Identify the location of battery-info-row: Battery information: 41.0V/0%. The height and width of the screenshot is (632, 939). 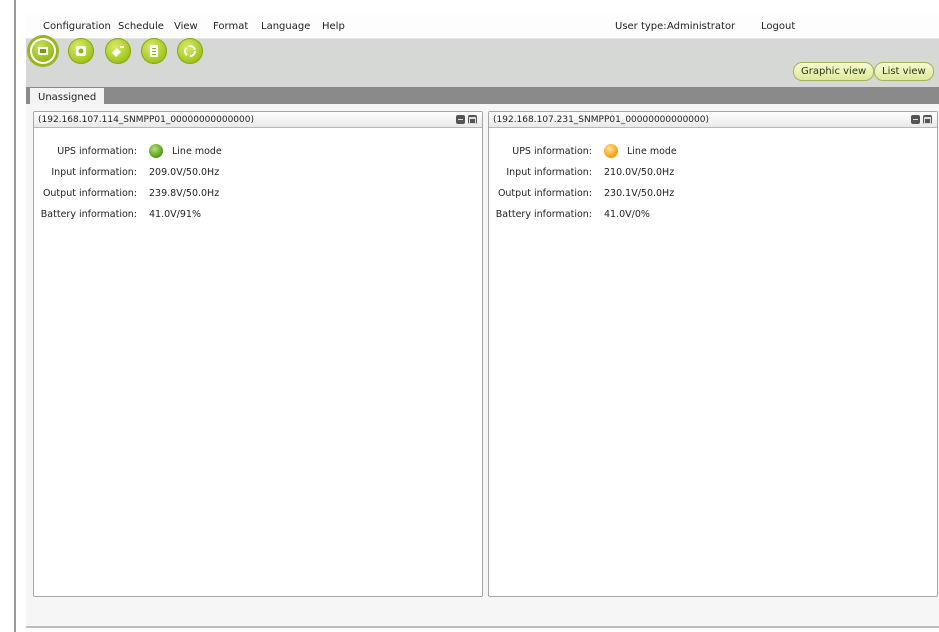
(713, 217).